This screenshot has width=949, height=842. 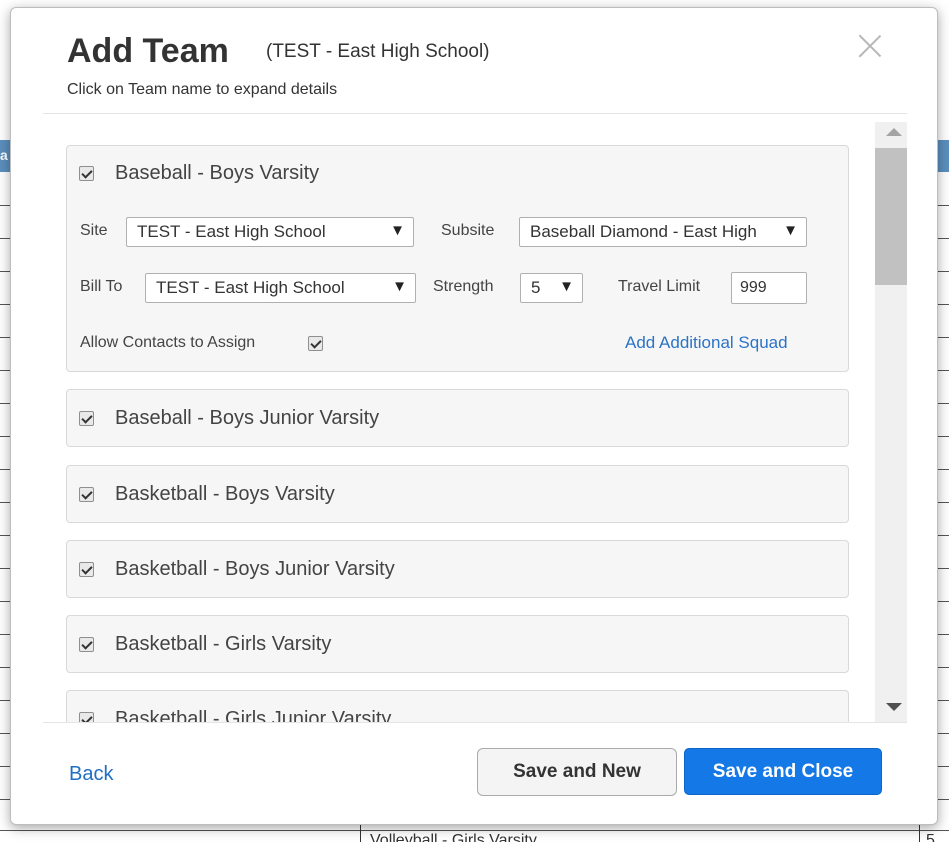 What do you see at coordinates (231, 231) in the screenshot?
I see `site-select-value: TEST - East High School` at bounding box center [231, 231].